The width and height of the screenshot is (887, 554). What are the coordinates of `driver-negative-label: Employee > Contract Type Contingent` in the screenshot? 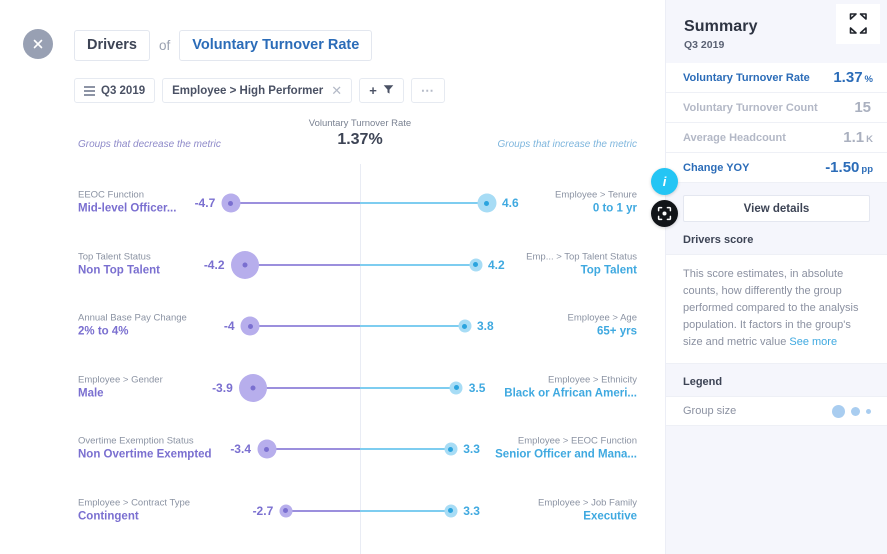 It's located at (163, 510).